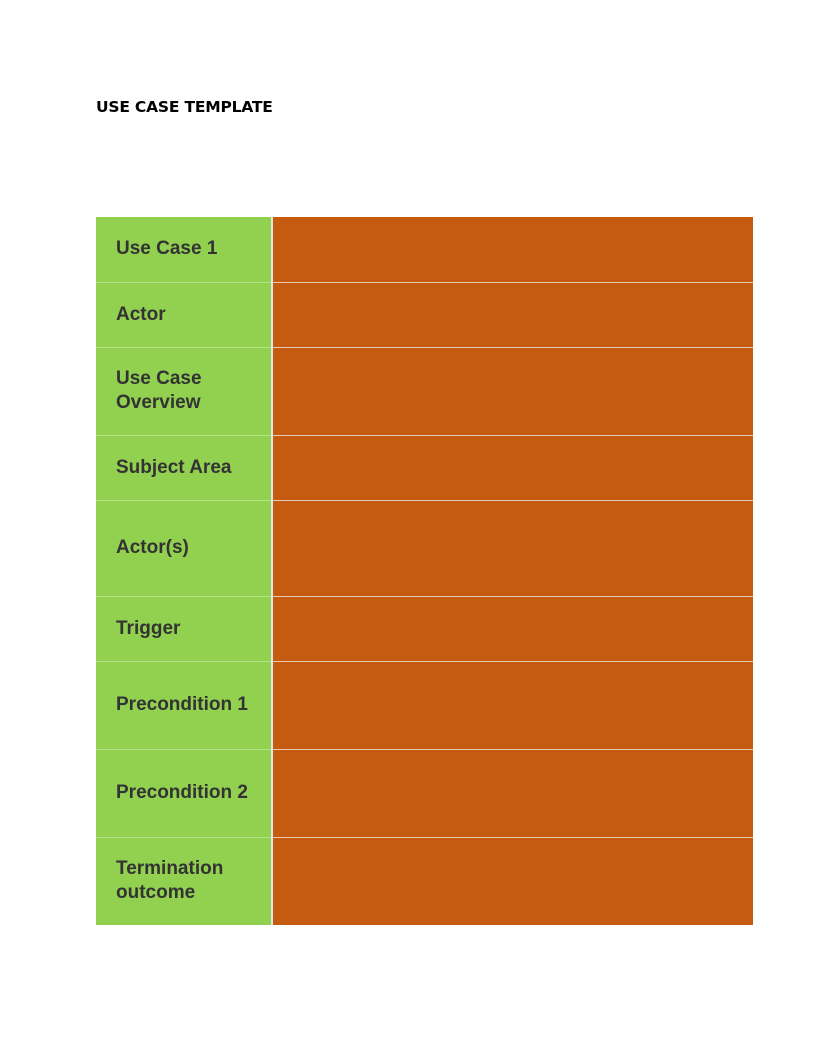  I want to click on row-label: Precondition 2, so click(184, 793).